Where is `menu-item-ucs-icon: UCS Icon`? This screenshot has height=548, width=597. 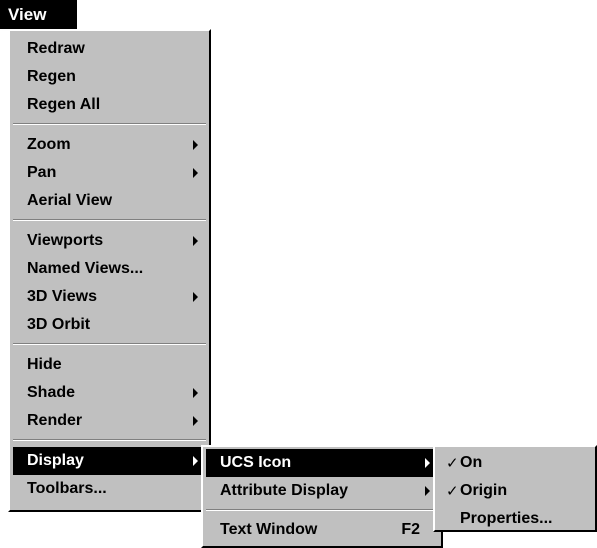 menu-item-ucs-icon: UCS Icon is located at coordinates (322, 463).